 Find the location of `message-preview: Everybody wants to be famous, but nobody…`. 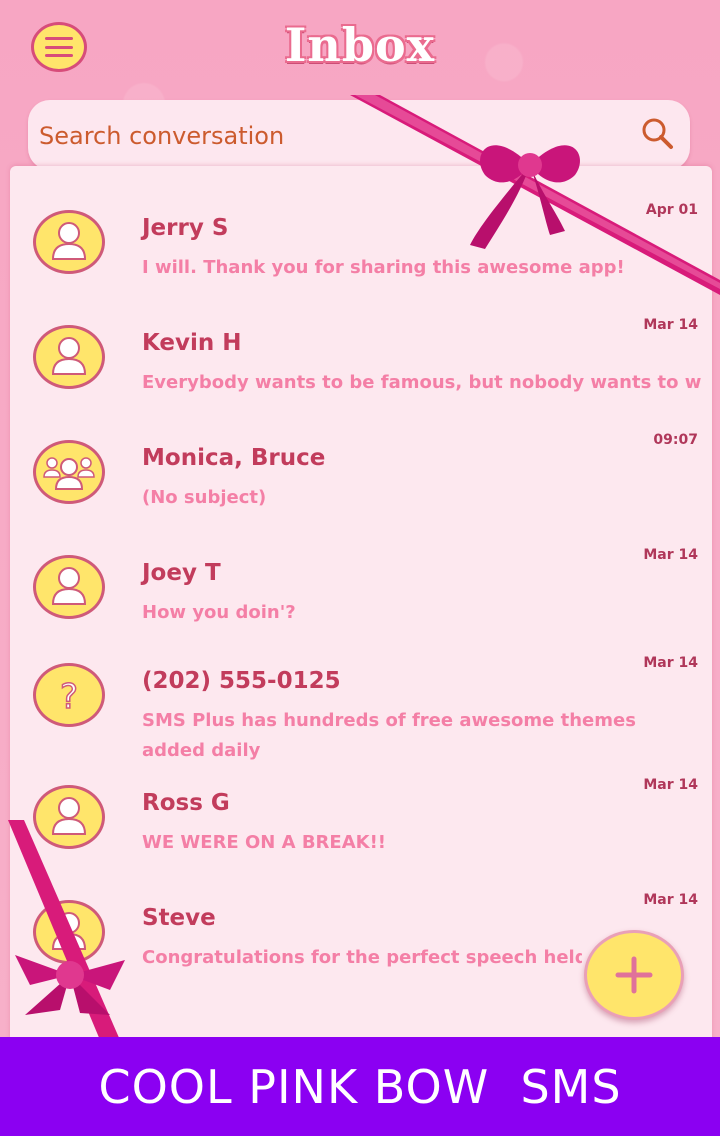

message-preview: Everybody wants to be famous, but nobody… is located at coordinates (422, 382).